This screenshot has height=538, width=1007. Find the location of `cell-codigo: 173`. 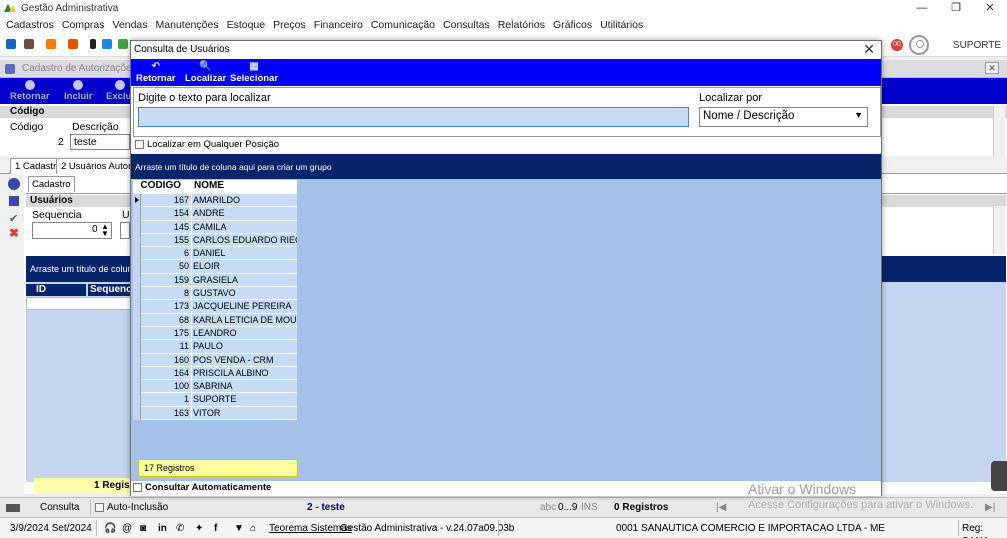

cell-codigo: 173 is located at coordinates (166, 307).